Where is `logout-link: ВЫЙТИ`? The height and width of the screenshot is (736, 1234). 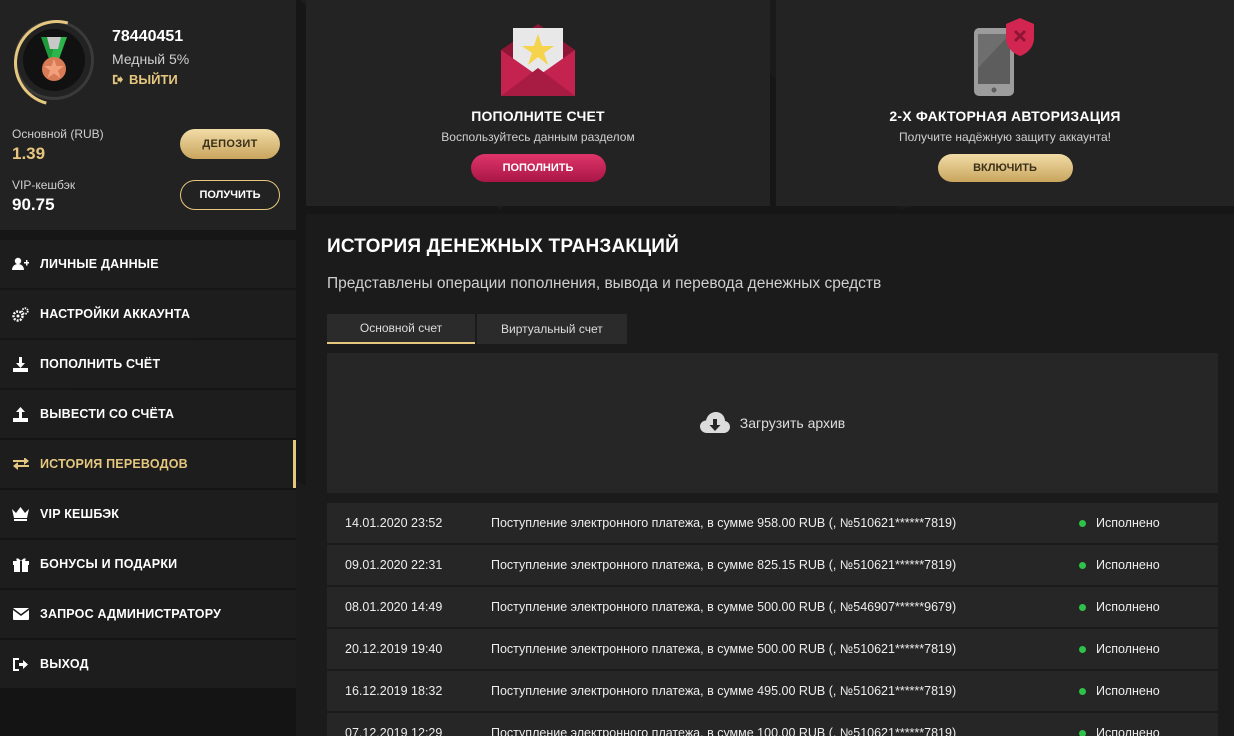
logout-link: ВЫЙТИ is located at coordinates (145, 79).